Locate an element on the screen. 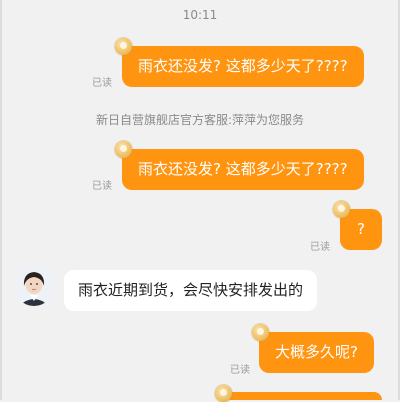 The height and width of the screenshot is (402, 400). agent-avatar-icon is located at coordinates (34, 286).